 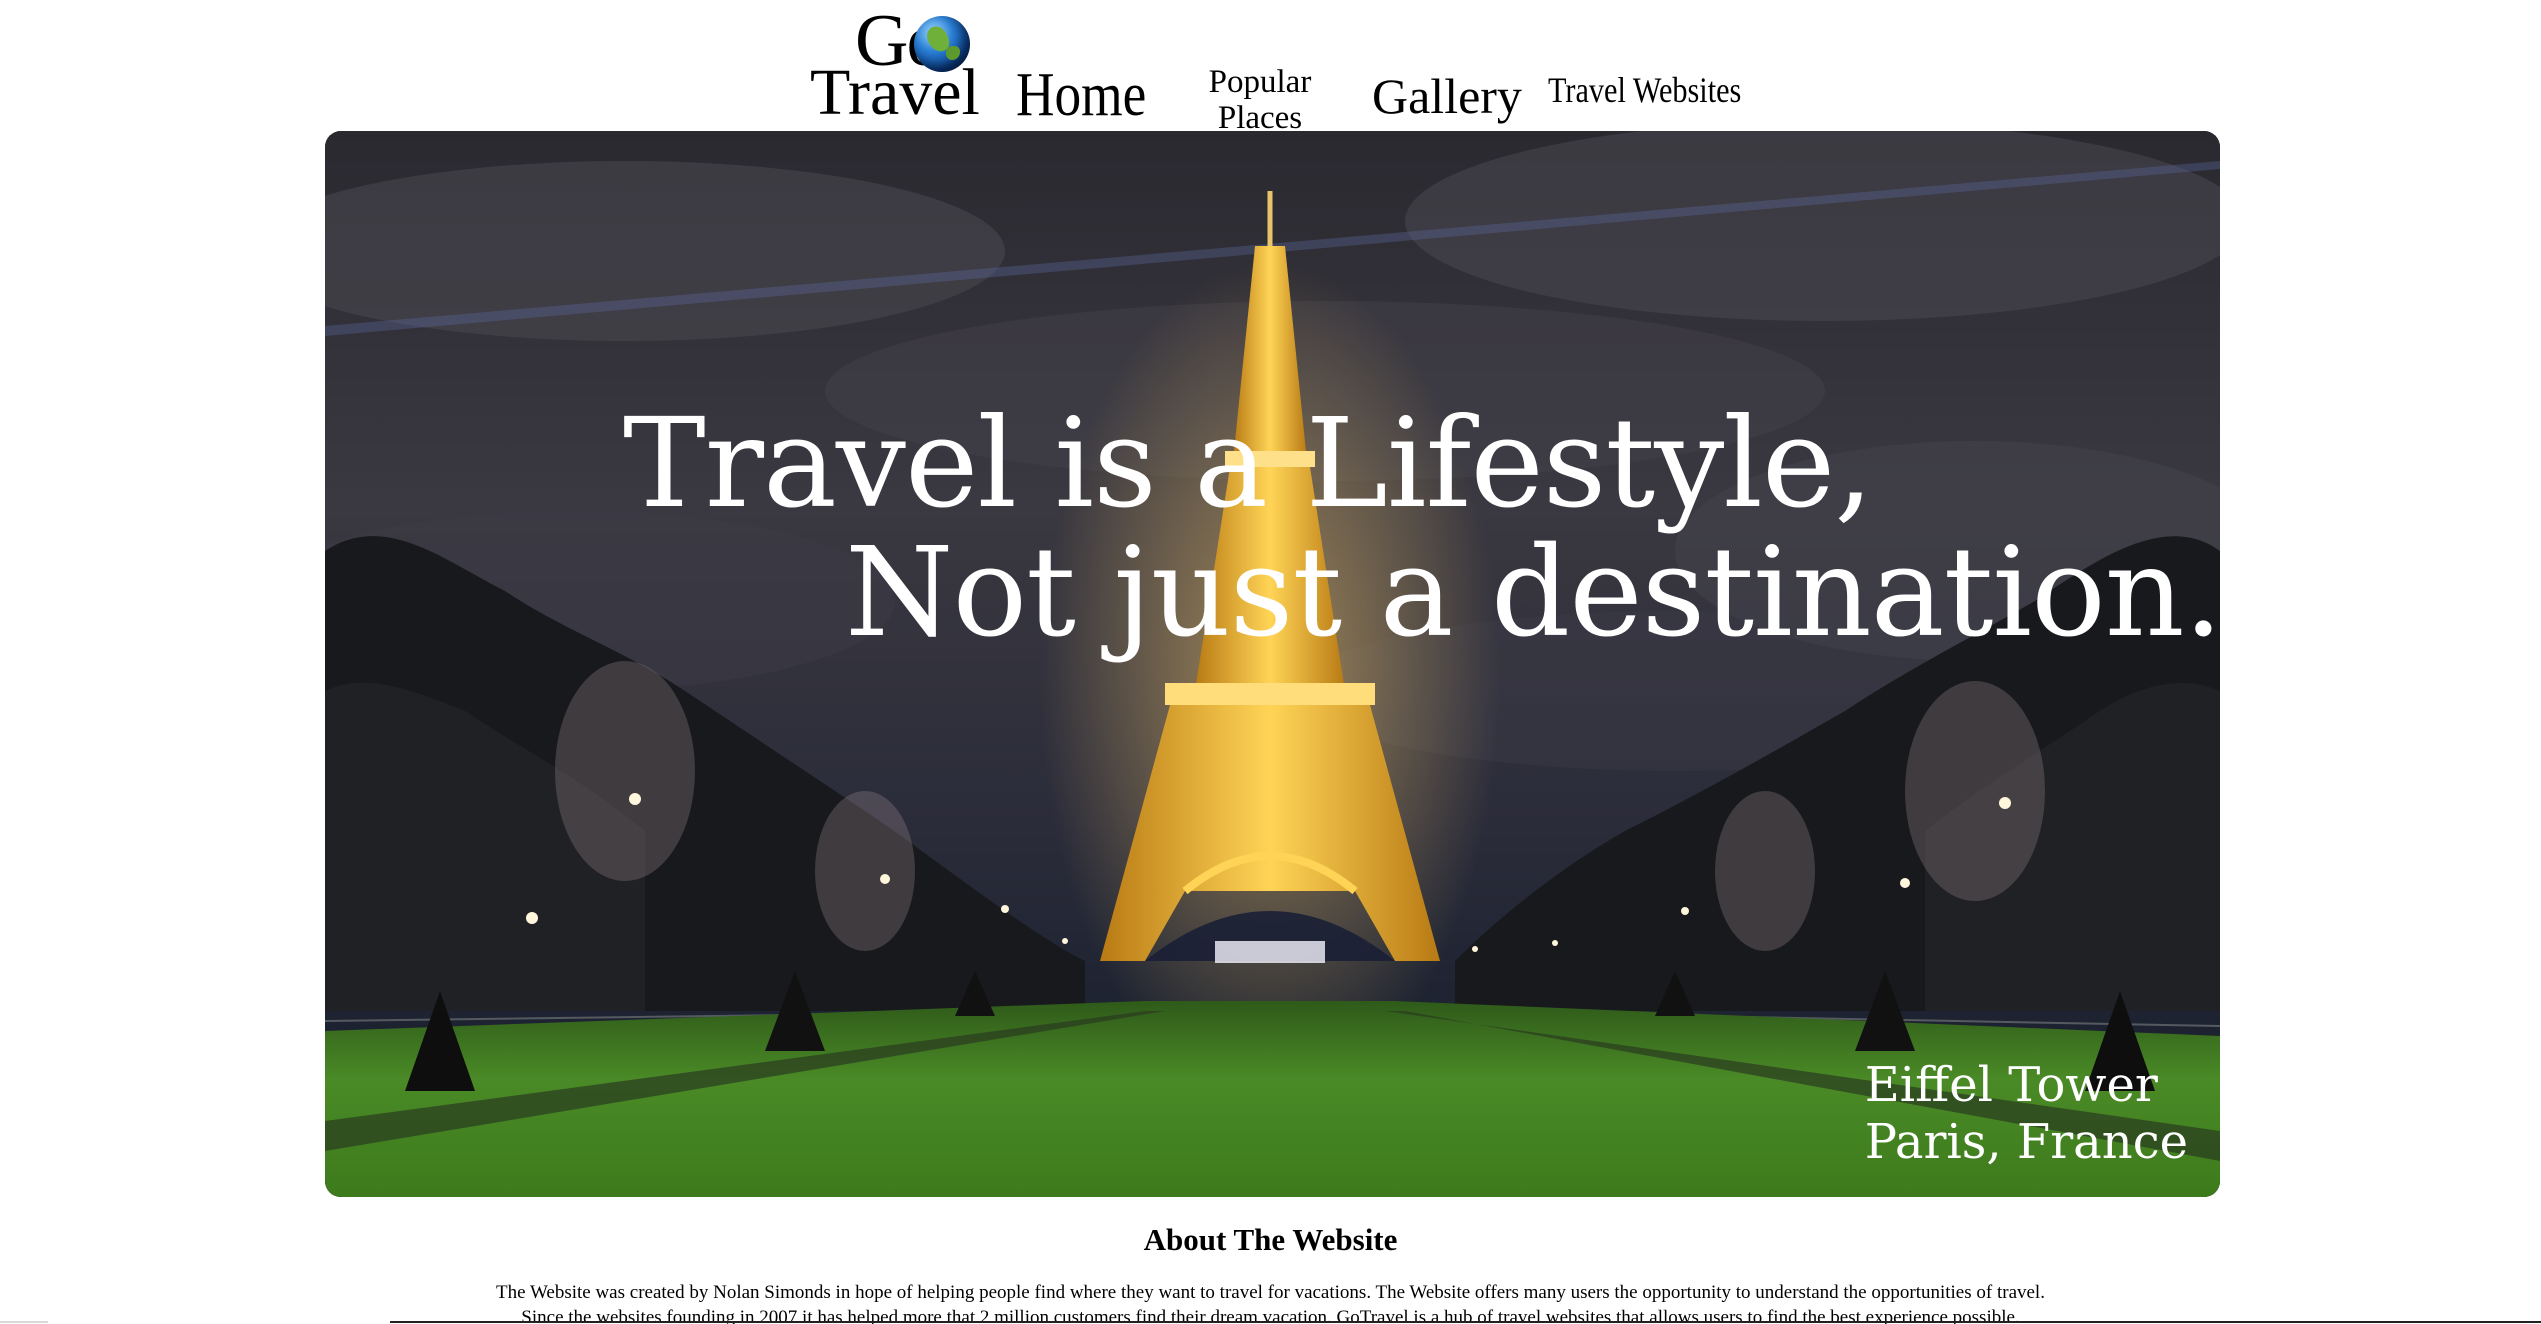 What do you see at coordinates (895, 92) in the screenshot?
I see `logo-travel-text: Travel` at bounding box center [895, 92].